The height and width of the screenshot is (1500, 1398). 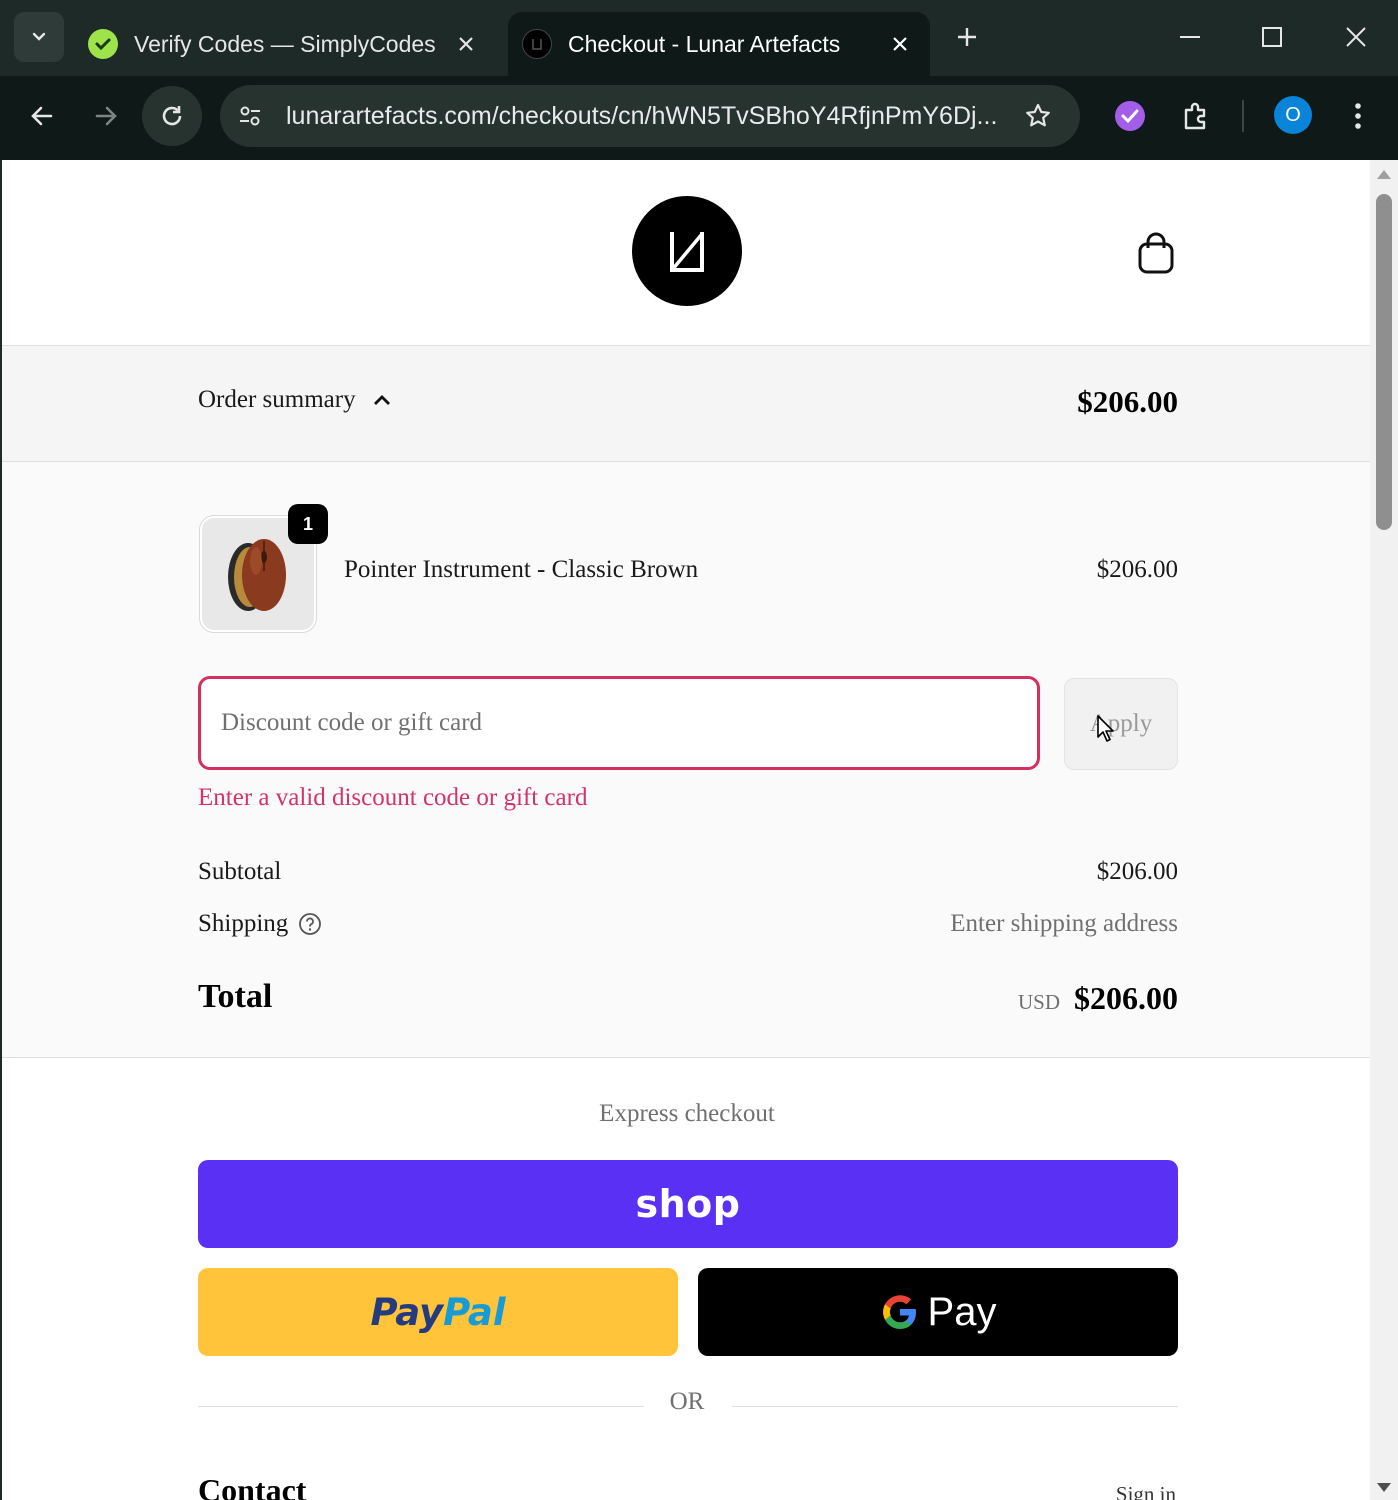 I want to click on forward-button, so click(x=106, y=116).